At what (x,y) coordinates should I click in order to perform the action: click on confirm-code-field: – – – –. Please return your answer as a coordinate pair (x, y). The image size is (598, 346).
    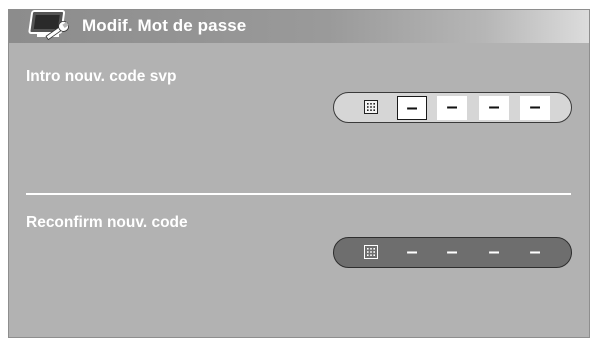
    Looking at the image, I should click on (452, 252).